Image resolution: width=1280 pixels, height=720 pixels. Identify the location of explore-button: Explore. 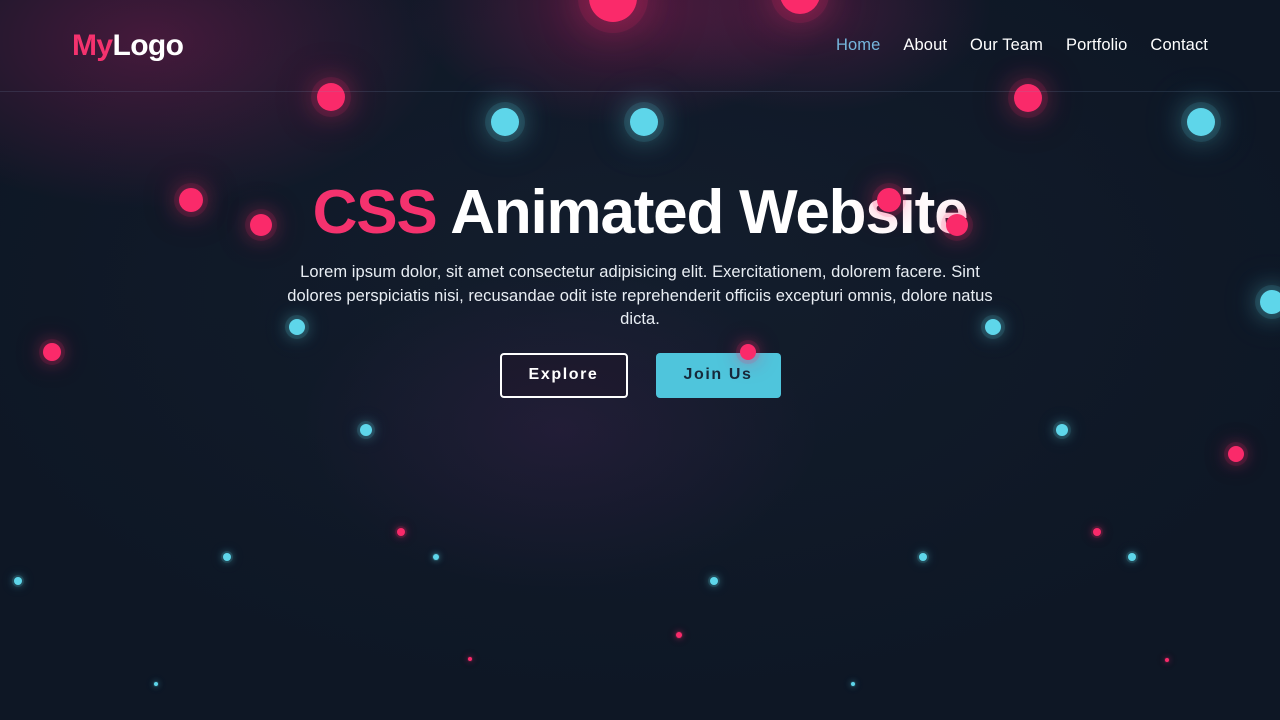
(563, 375).